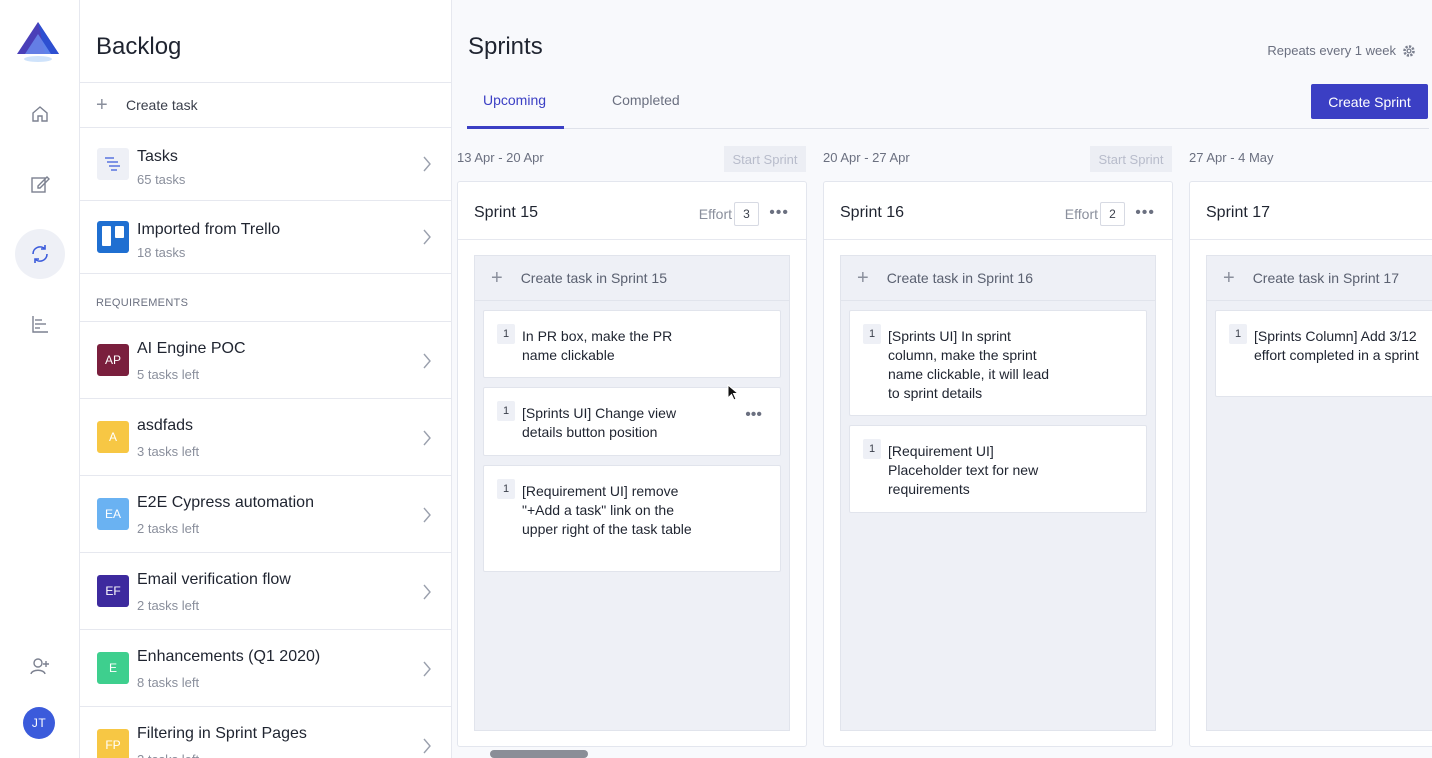 The image size is (1432, 758). What do you see at coordinates (998, 278) in the screenshot?
I see `create-task-in-sprint-button: + Create task in Sprint 16` at bounding box center [998, 278].